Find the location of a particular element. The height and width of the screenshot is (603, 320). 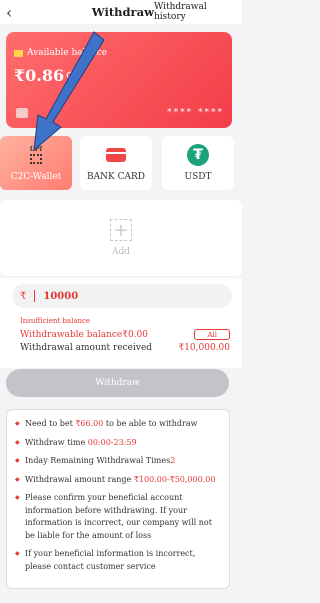

chevron-left-icon: ‹ is located at coordinates (14, 12).